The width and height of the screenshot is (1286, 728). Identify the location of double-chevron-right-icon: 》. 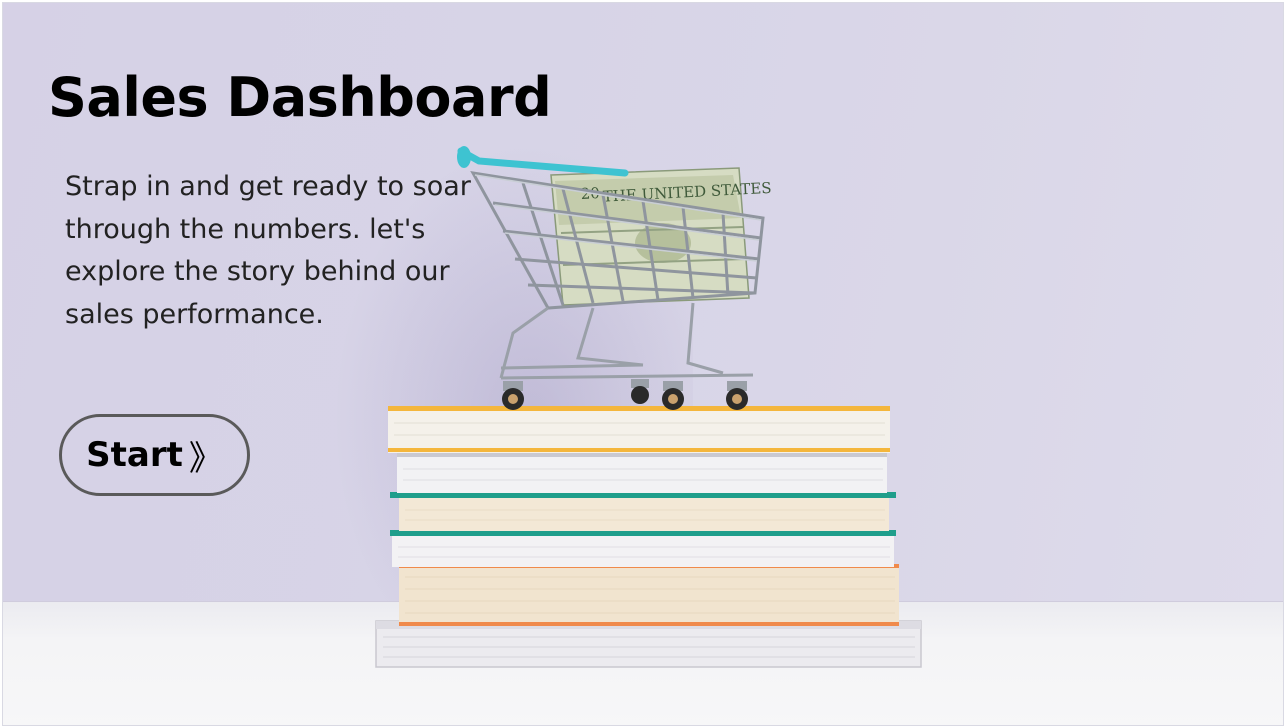
(205, 458).